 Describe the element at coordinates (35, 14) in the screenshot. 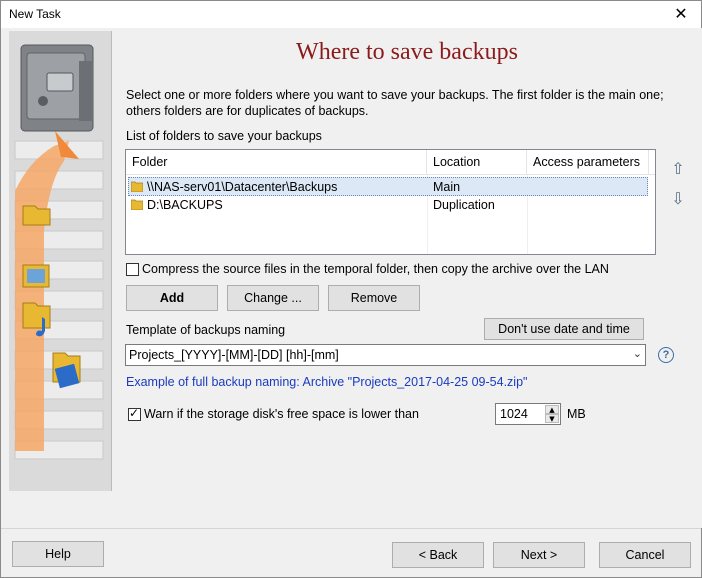

I see `window-title: New Task` at that location.